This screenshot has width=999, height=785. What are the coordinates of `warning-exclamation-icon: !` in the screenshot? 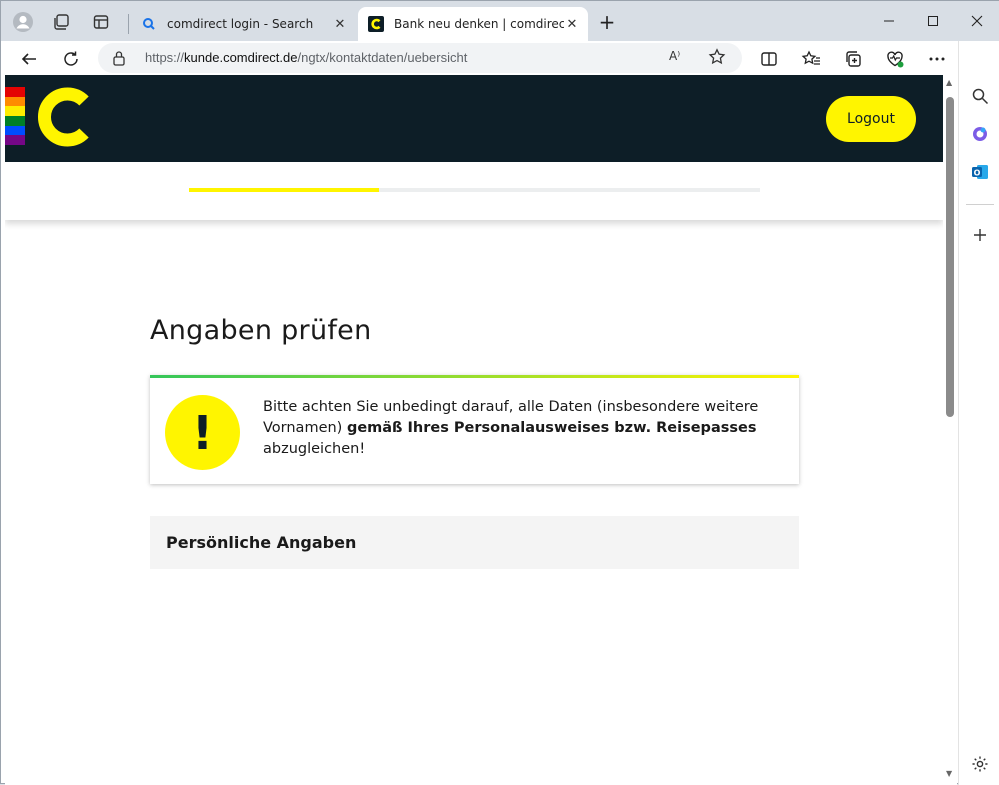 It's located at (202, 432).